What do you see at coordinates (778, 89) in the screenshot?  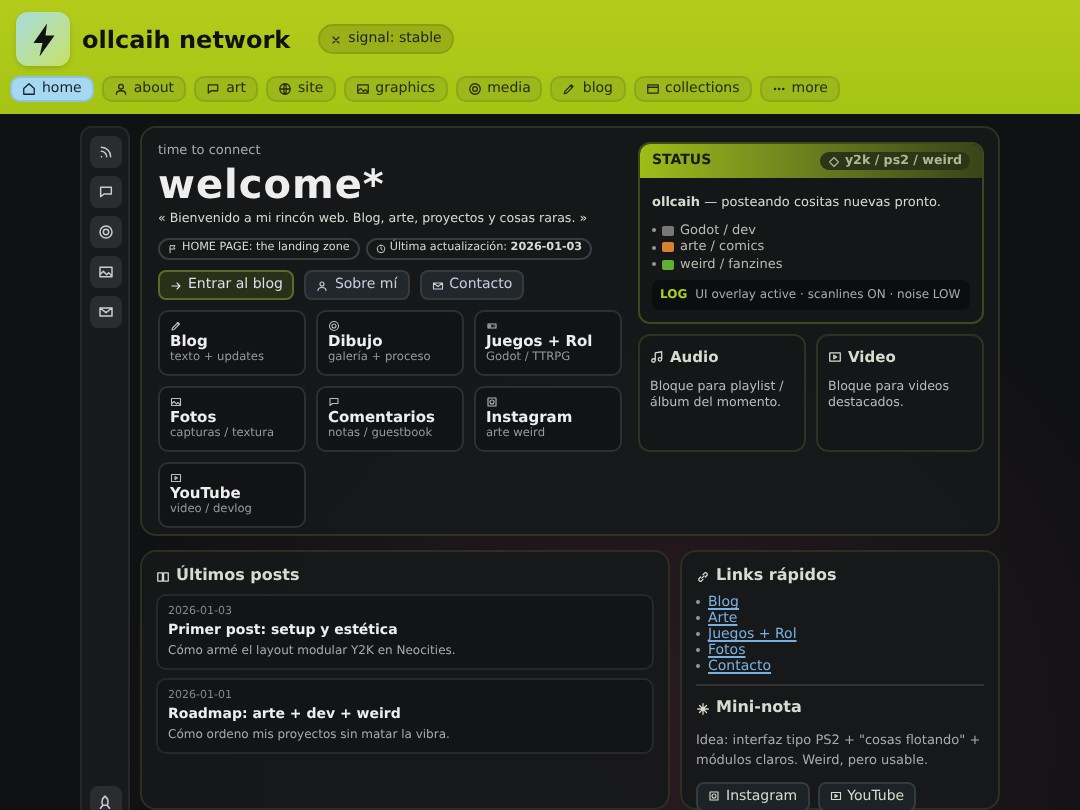 I see `dots-icon` at bounding box center [778, 89].